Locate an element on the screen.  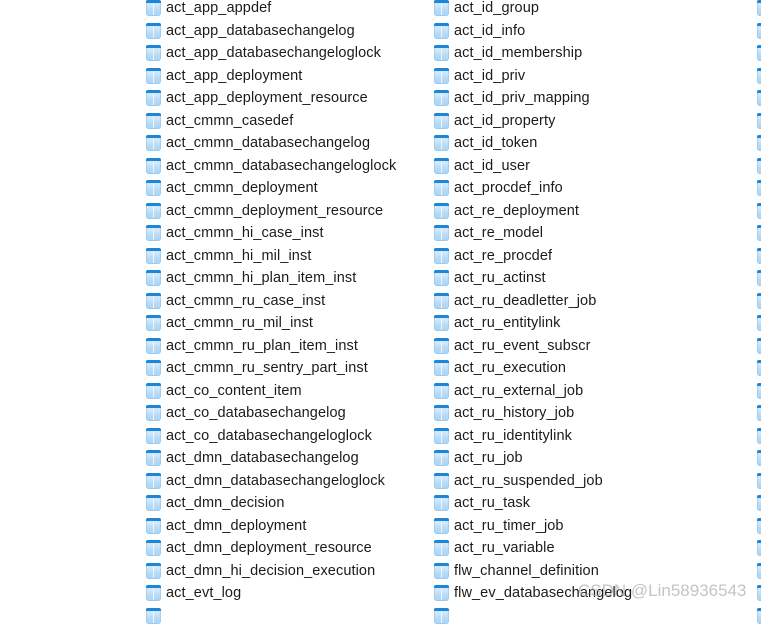
list-item-label: act_id_group is located at coordinates (496, 8).